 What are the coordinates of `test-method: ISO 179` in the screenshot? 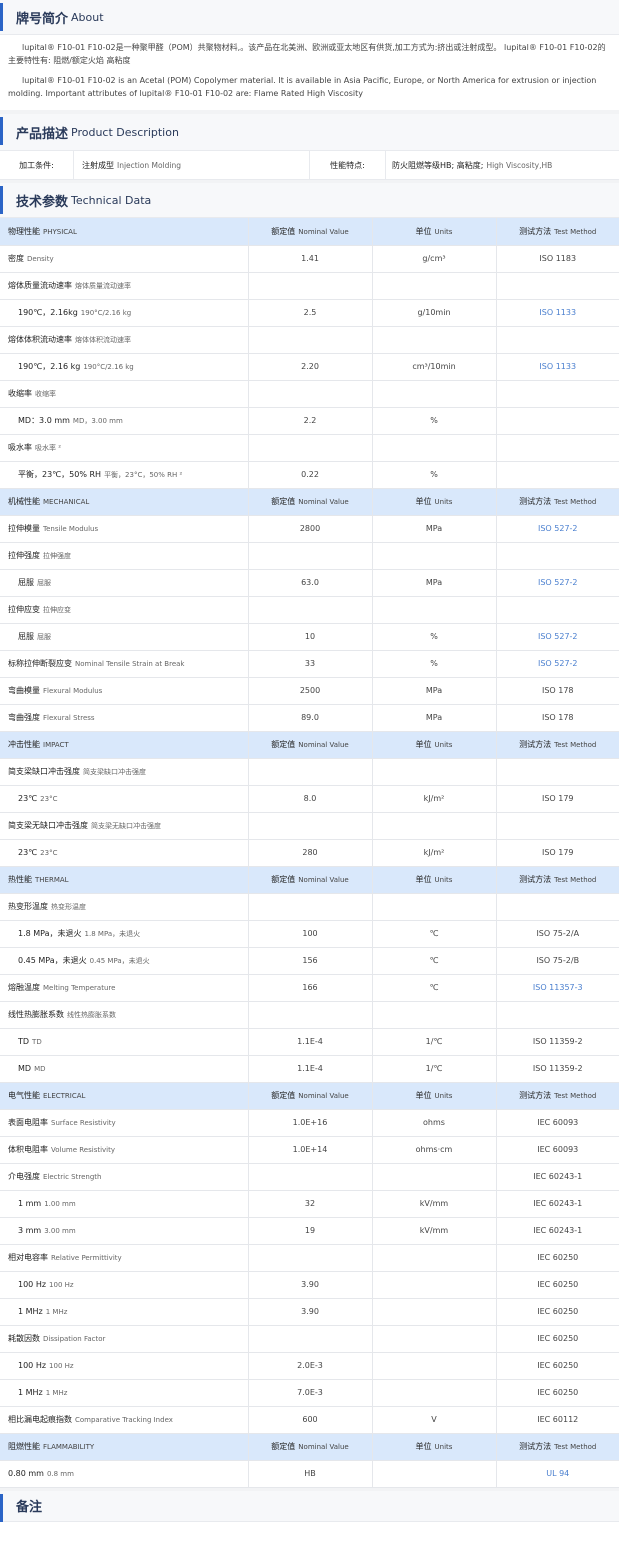 It's located at (557, 853).